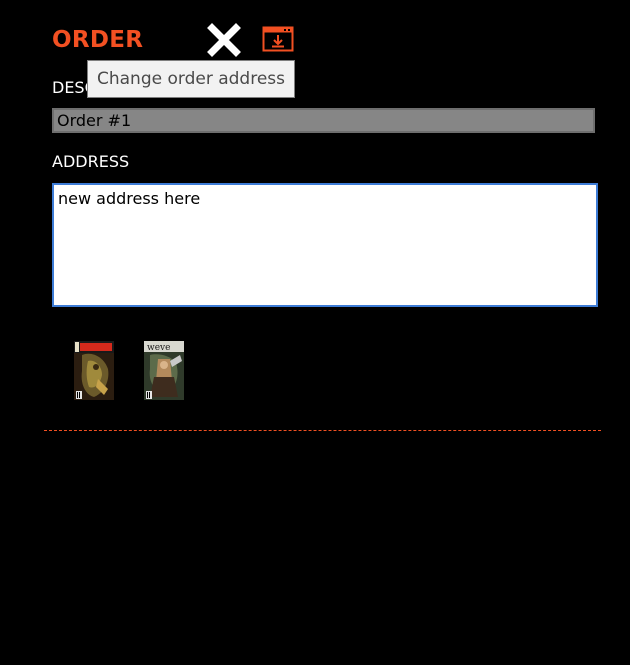 Image resolution: width=630 pixels, height=665 pixels. Describe the element at coordinates (191, 79) in the screenshot. I see `tooltip: Change order address` at that location.